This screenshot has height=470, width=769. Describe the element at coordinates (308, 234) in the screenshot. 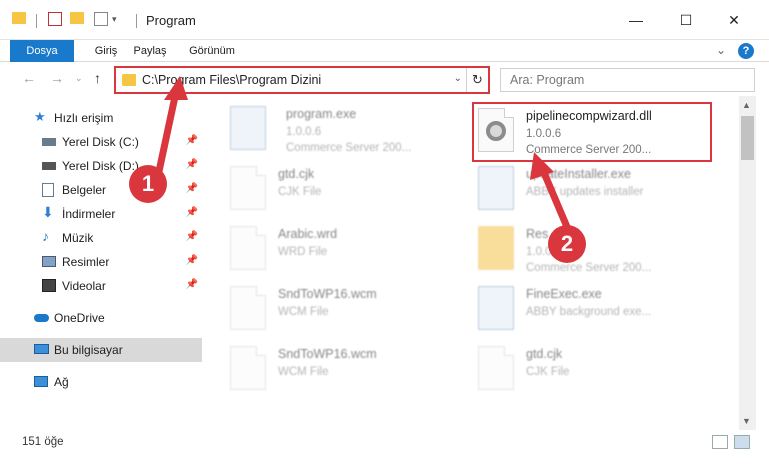

I see `file-name: Arabic.wrd` at that location.